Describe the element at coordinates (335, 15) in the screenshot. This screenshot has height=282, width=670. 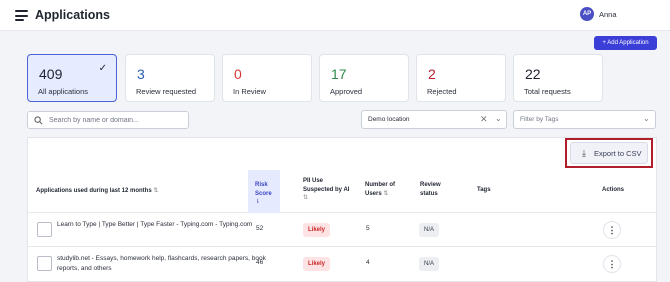
I see `top-bar: Applications AP Anna` at that location.